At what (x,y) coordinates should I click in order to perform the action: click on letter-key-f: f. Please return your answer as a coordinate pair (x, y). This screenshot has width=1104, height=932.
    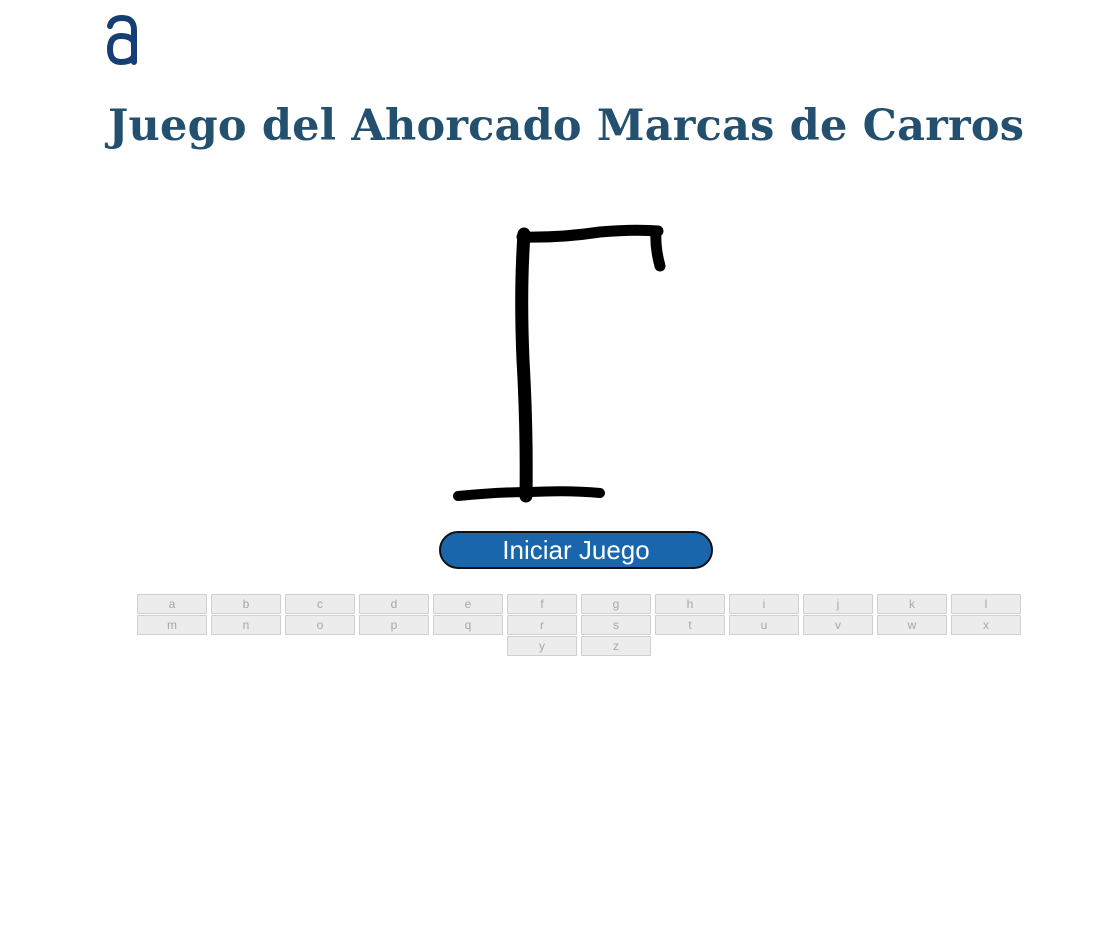
    Looking at the image, I should click on (542, 604).